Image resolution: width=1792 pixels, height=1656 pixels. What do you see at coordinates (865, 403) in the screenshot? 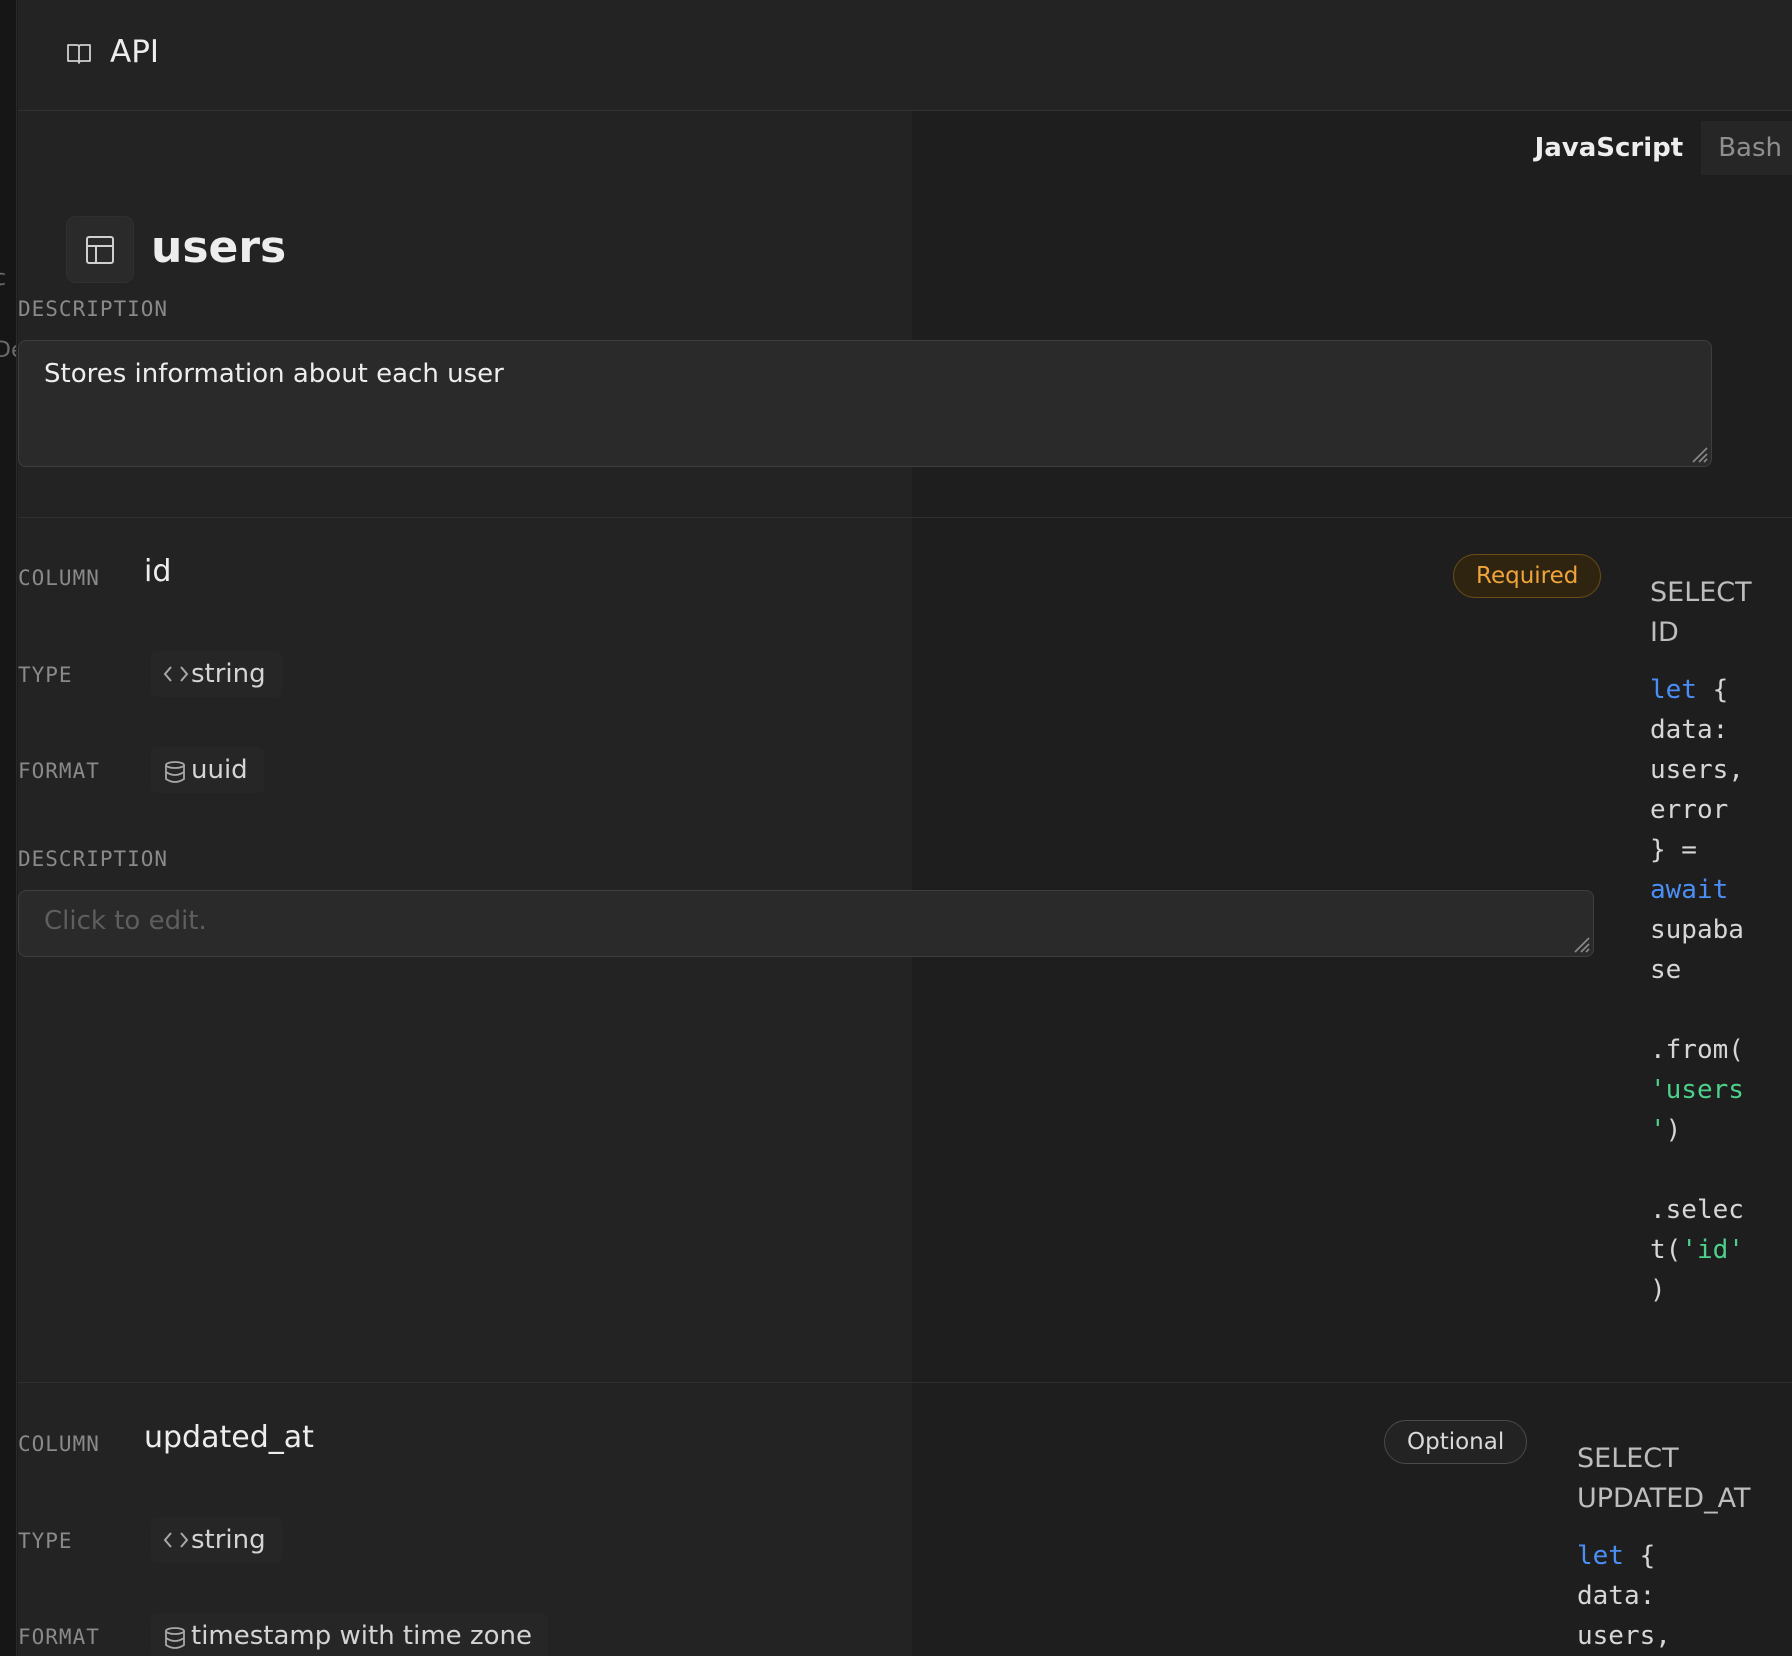
I see `table-description-field: Stores information about each user` at bounding box center [865, 403].